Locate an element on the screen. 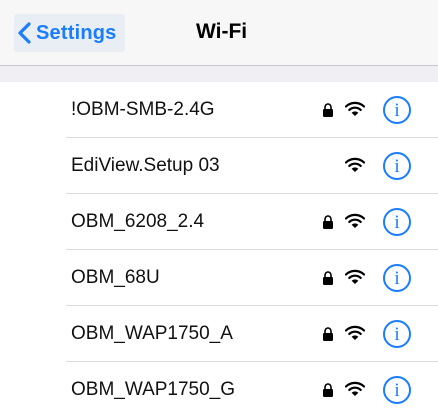 The image size is (438, 420). section-separator is located at coordinates (219, 74).